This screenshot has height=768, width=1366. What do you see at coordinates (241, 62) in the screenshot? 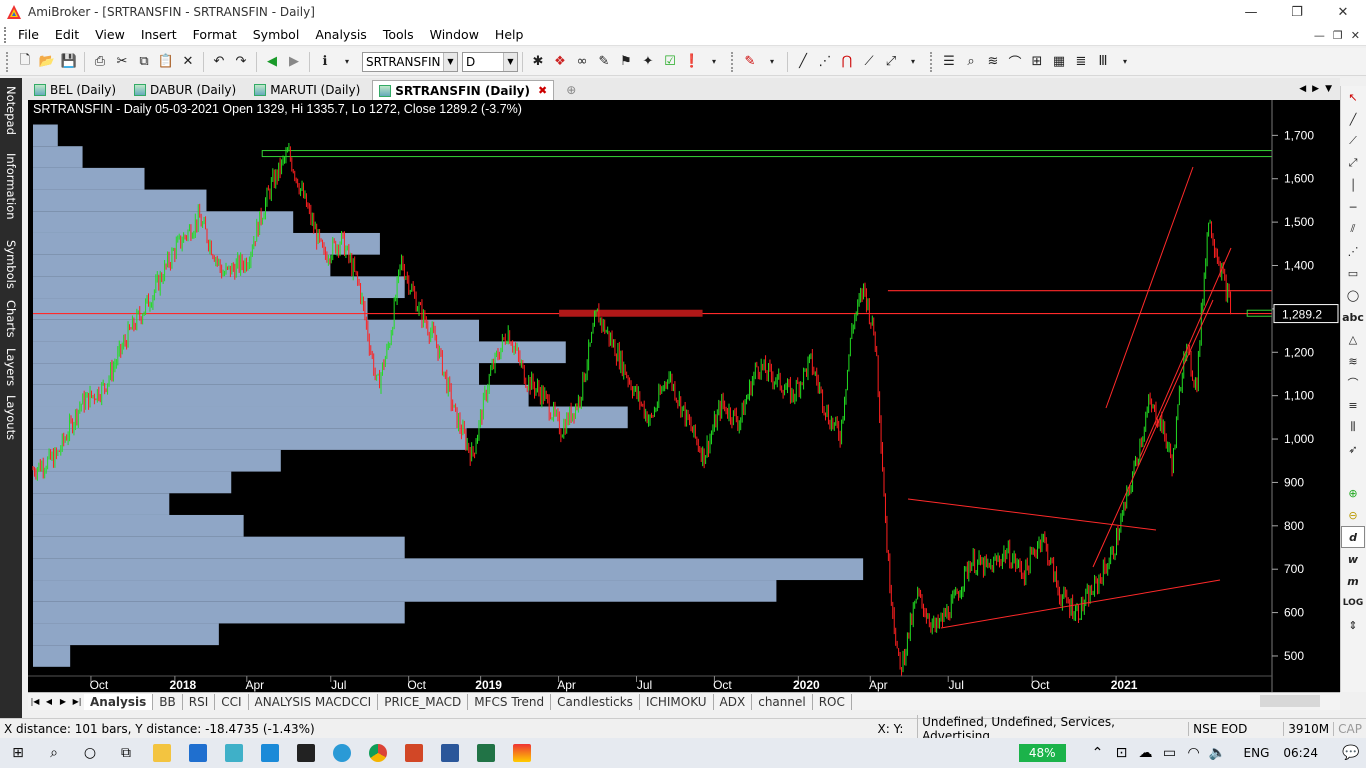
I see `redo-icon: ↷` at bounding box center [241, 62].